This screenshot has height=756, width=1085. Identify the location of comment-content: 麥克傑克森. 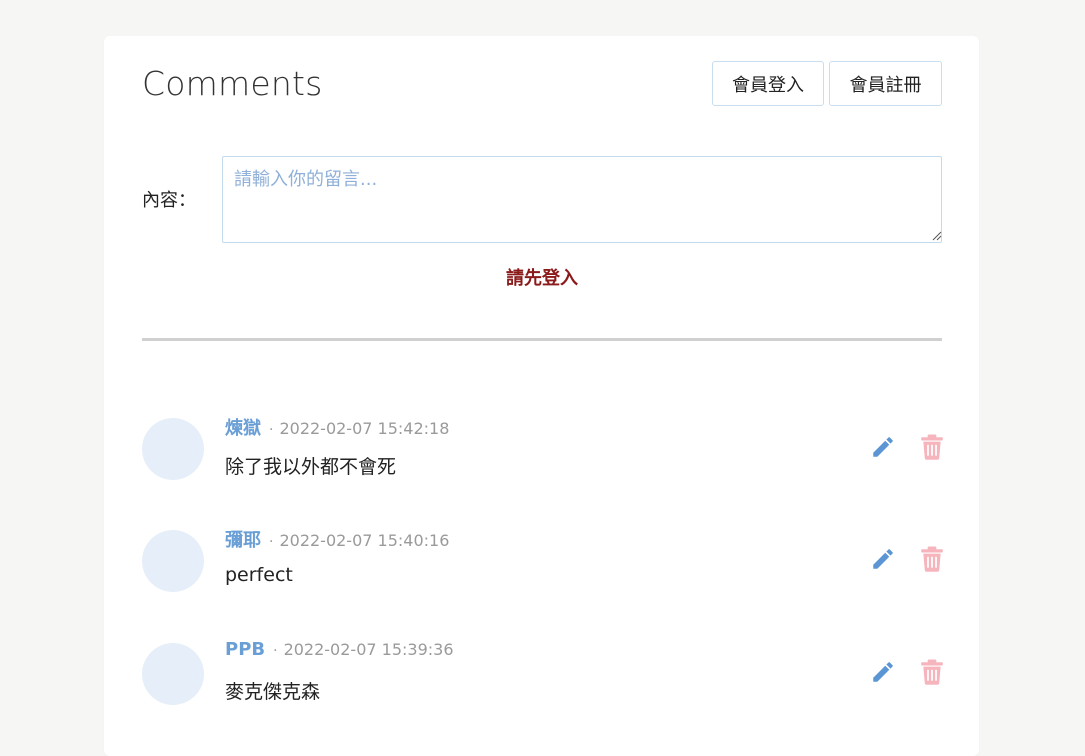
(273, 692).